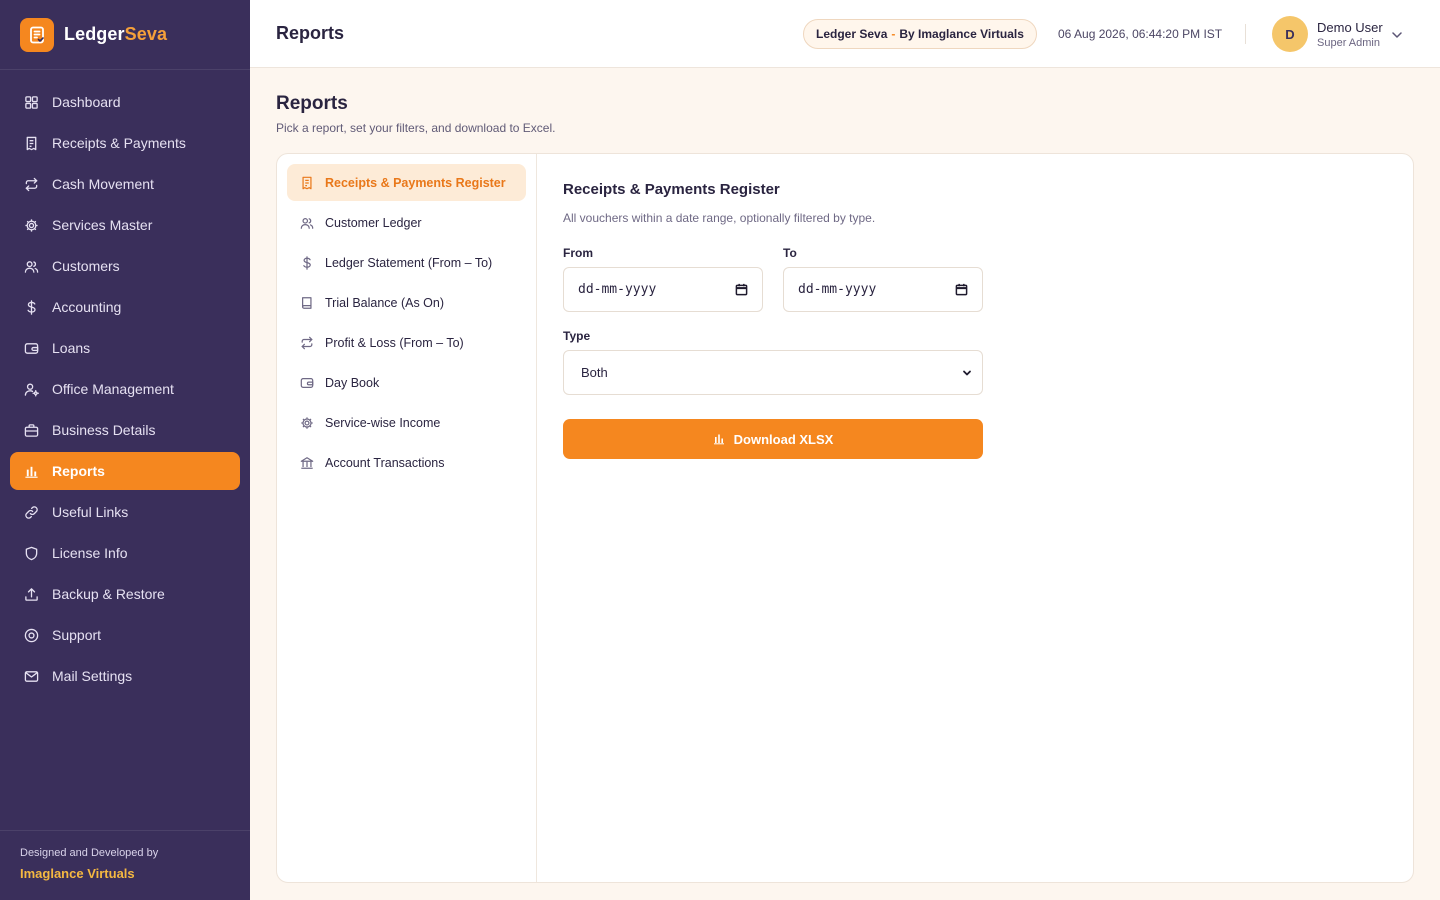  What do you see at coordinates (852, 34) in the screenshot?
I see `brand-pill-product: Ledger Seva` at bounding box center [852, 34].